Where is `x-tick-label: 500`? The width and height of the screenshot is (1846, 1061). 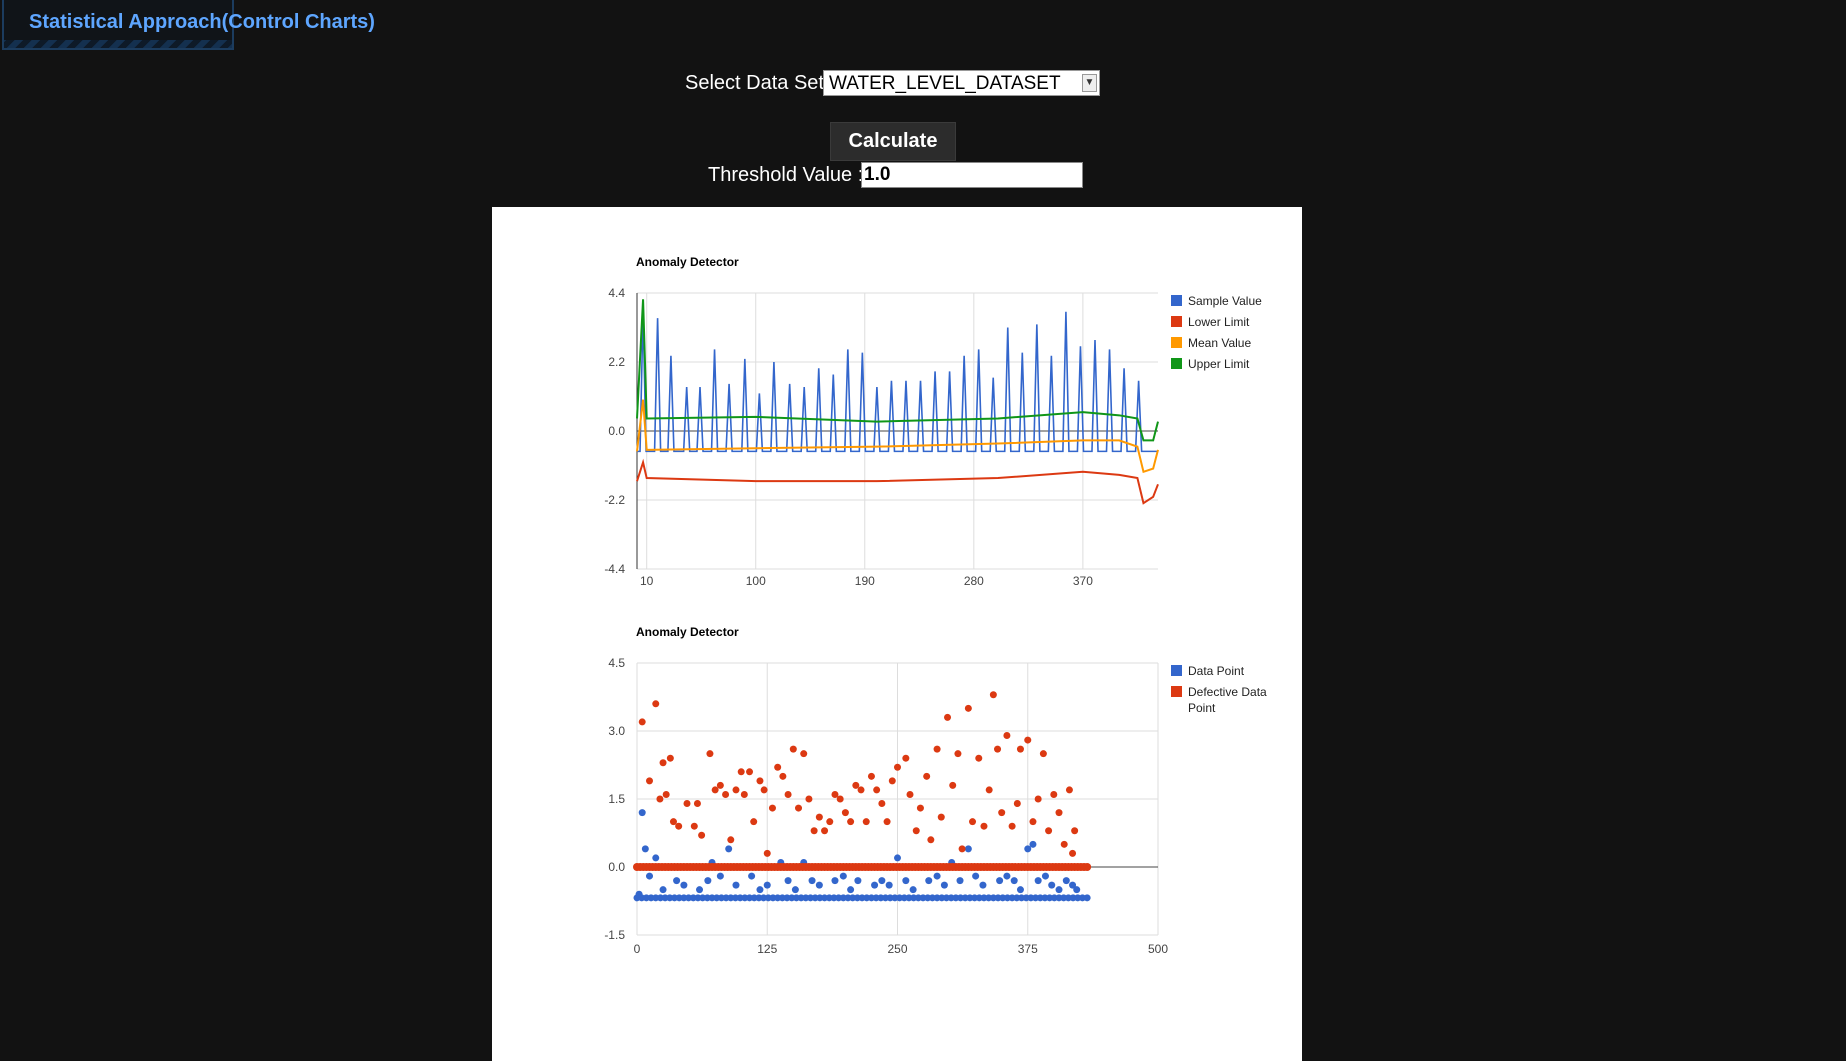 x-tick-label: 500 is located at coordinates (1158, 949).